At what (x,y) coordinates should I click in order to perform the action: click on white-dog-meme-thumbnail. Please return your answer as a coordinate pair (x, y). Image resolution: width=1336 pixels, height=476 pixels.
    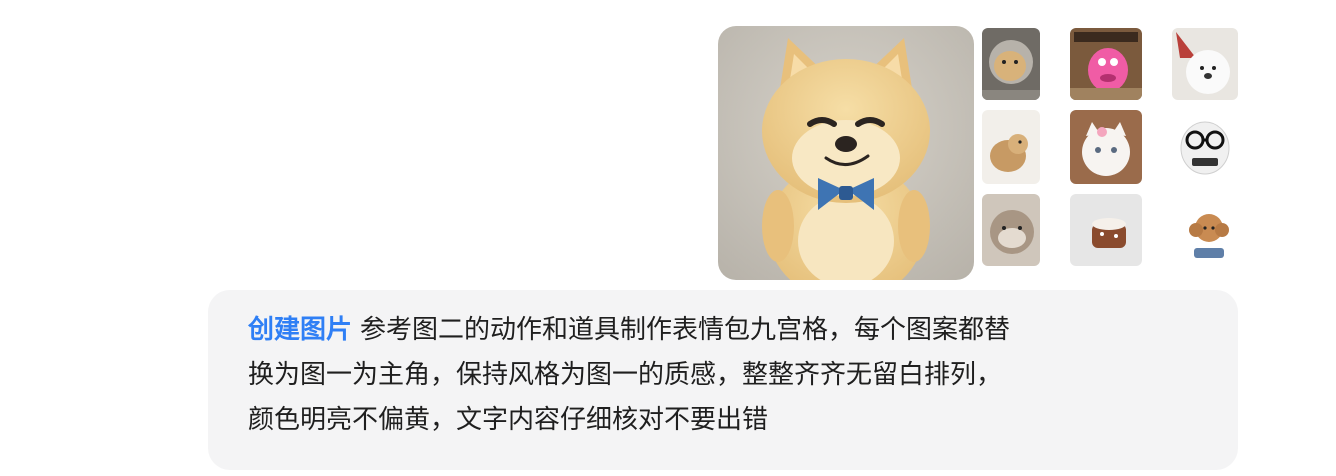
    Looking at the image, I should click on (1205, 64).